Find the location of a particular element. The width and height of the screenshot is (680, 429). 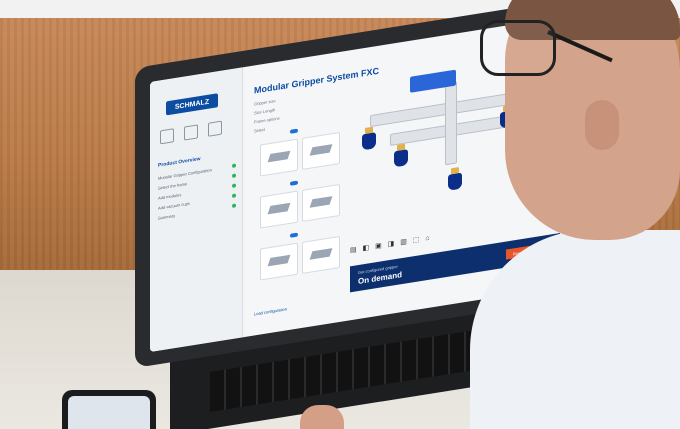

info-icon is located at coordinates (215, 128).